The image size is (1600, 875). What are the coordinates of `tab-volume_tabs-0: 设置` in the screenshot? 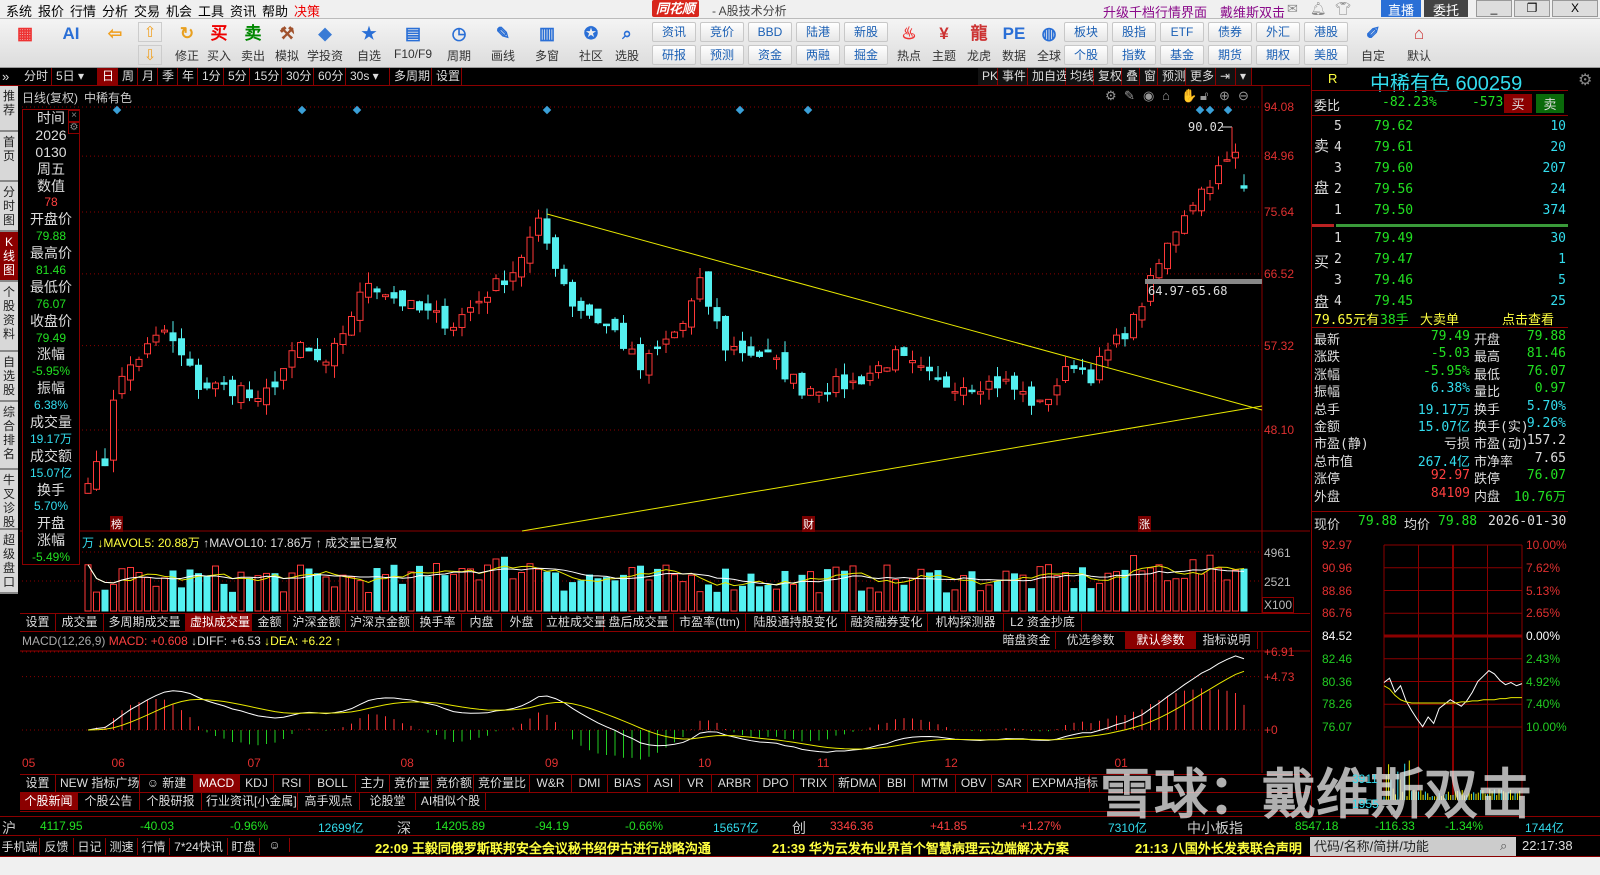 It's located at (38, 622).